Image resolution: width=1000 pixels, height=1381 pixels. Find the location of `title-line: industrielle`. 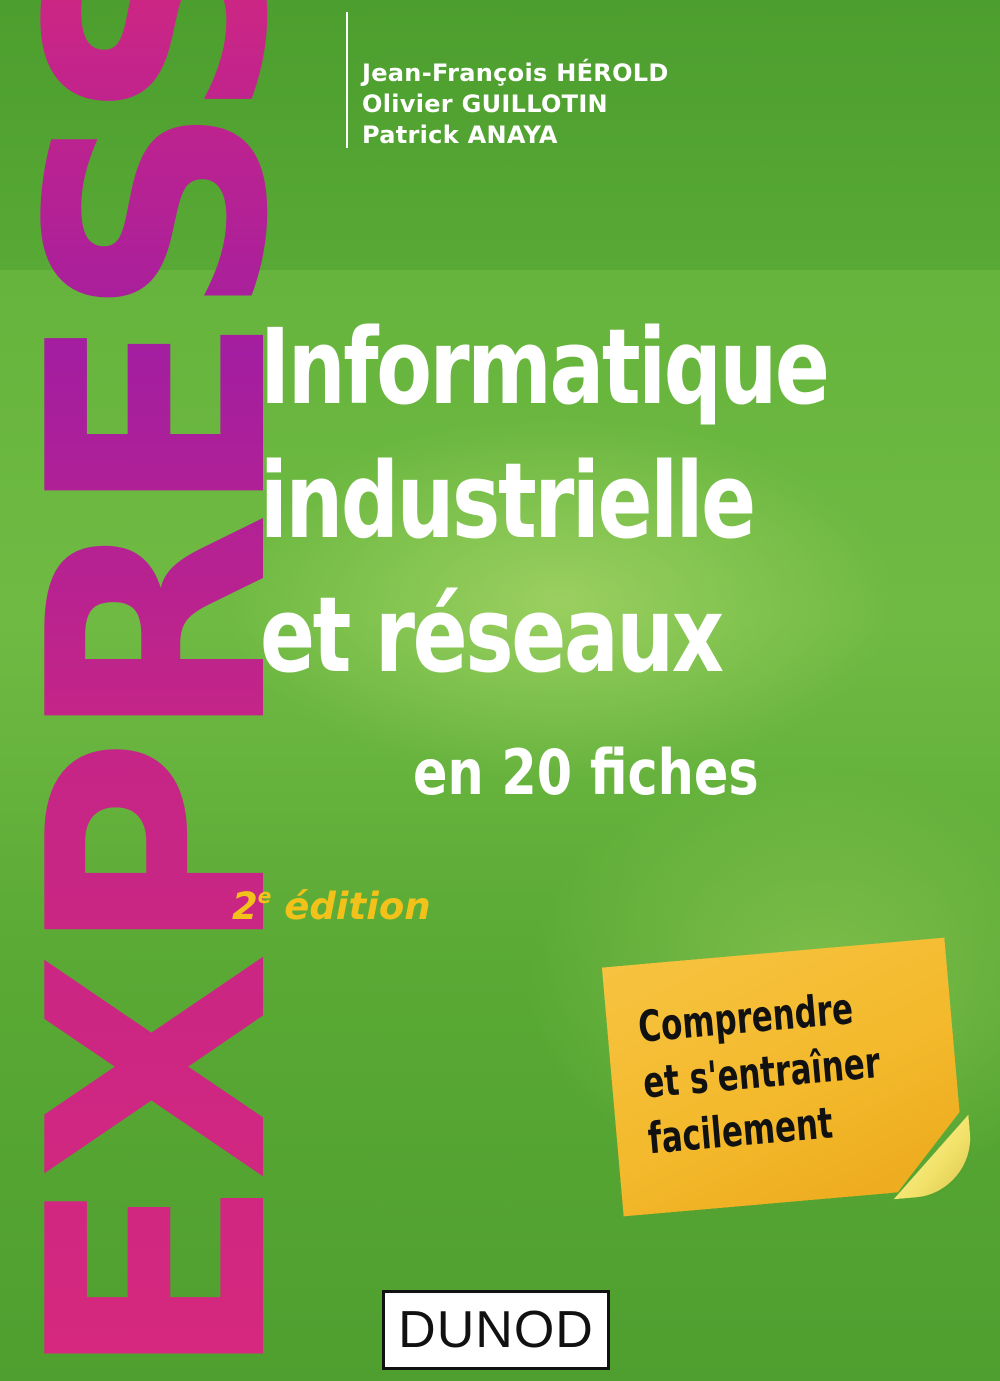

title-line: industrielle is located at coordinates (508, 501).